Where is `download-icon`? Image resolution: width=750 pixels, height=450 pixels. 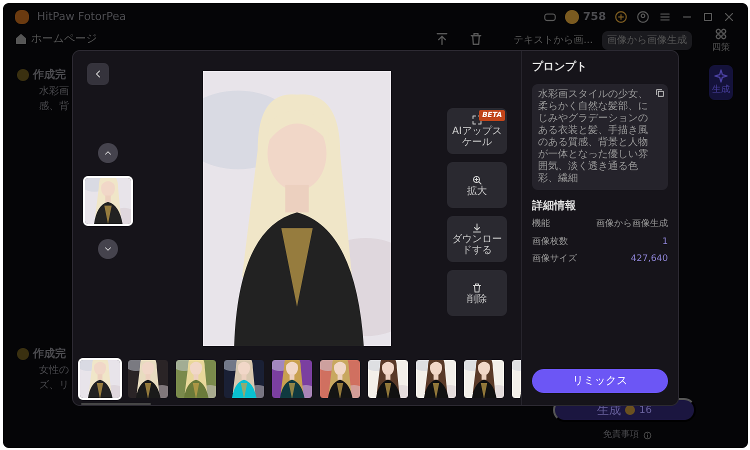
download-icon is located at coordinates (477, 228).